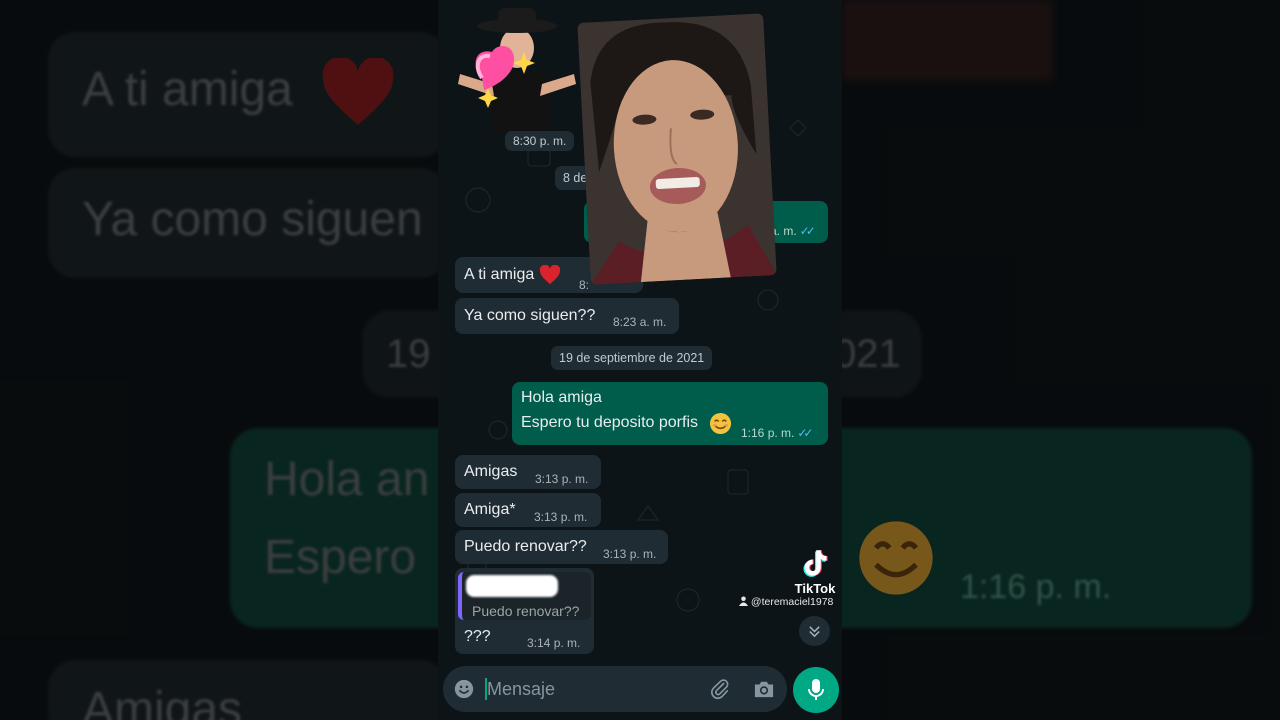 The width and height of the screenshot is (1280, 720). I want to click on message-bubble-incoming: Amigas 3:13 p. m., so click(528, 472).